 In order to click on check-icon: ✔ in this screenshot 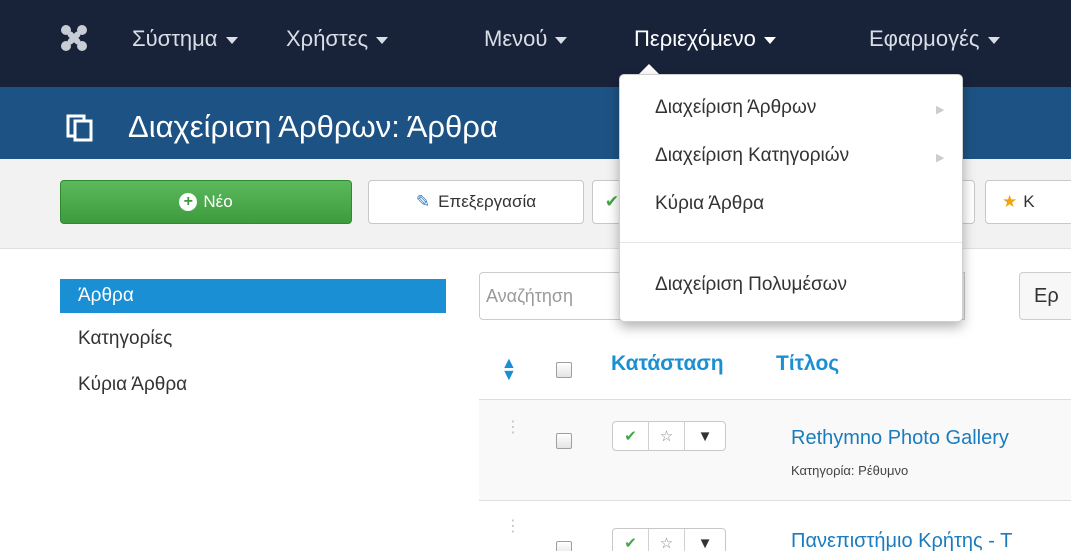, I will do `click(612, 201)`.